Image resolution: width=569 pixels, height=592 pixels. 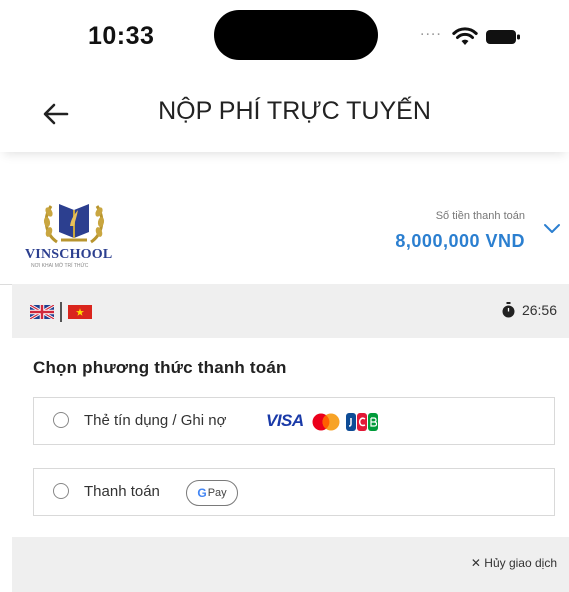 I want to click on amount-value: 8,000,000 VND, so click(x=460, y=241).